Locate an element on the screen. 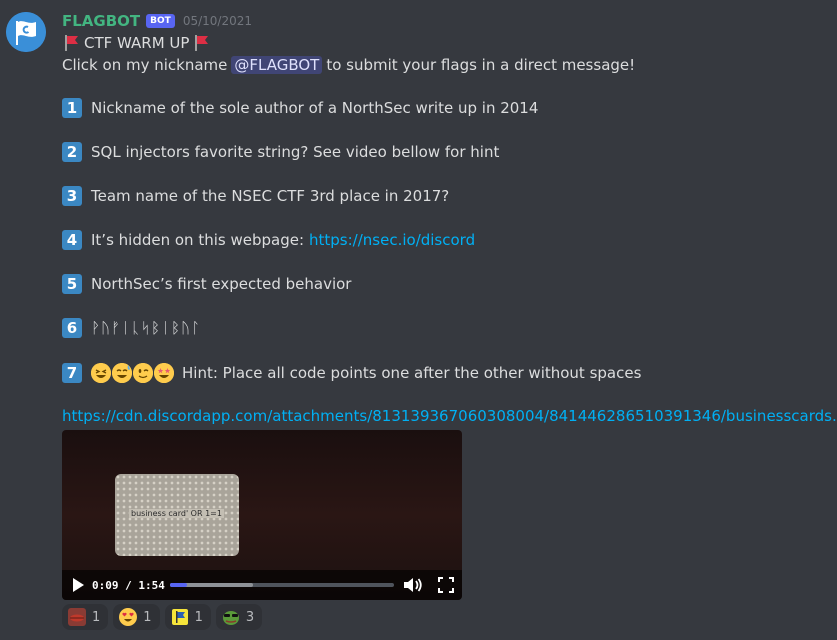  bot-mention: @FLAGBOT is located at coordinates (277, 65).